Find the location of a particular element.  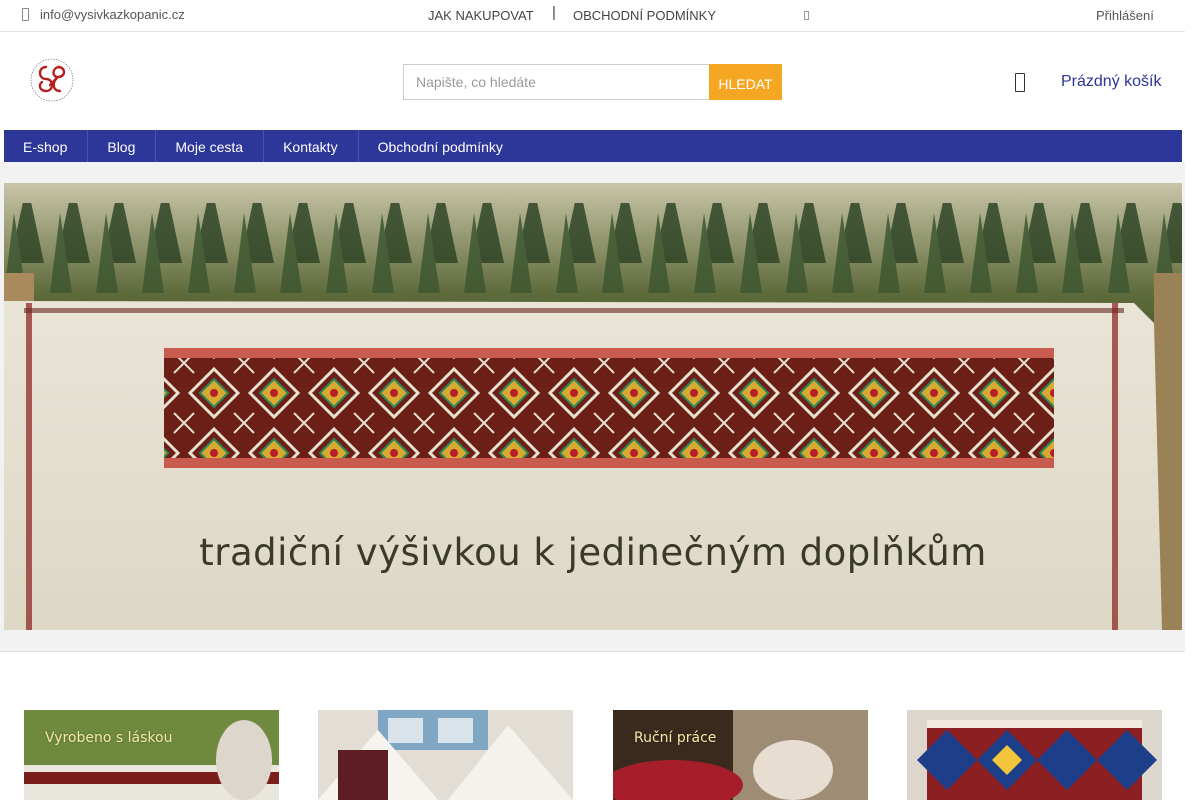

nav-item-blog: Blog is located at coordinates (122, 146).